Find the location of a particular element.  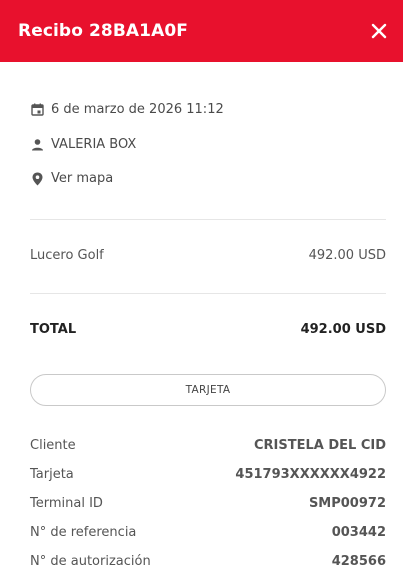

user-row: VALERIA BOX is located at coordinates (83, 144).